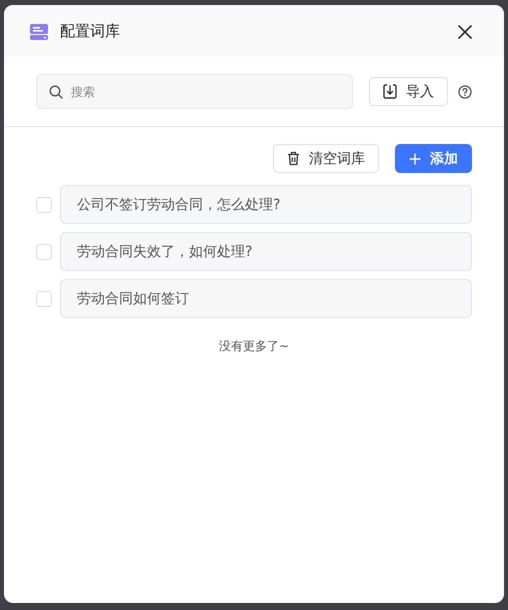 This screenshot has height=610, width=508. What do you see at coordinates (415, 158) in the screenshot?
I see `plus-icon` at bounding box center [415, 158].